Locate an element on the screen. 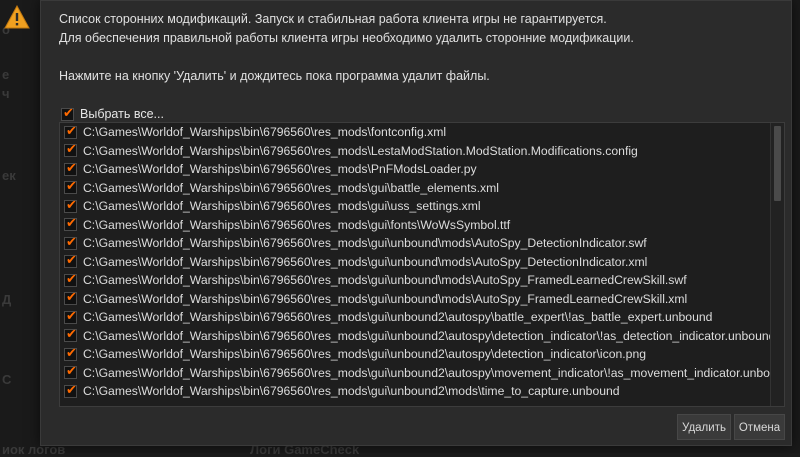  background-fragment: С is located at coordinates (7, 379).